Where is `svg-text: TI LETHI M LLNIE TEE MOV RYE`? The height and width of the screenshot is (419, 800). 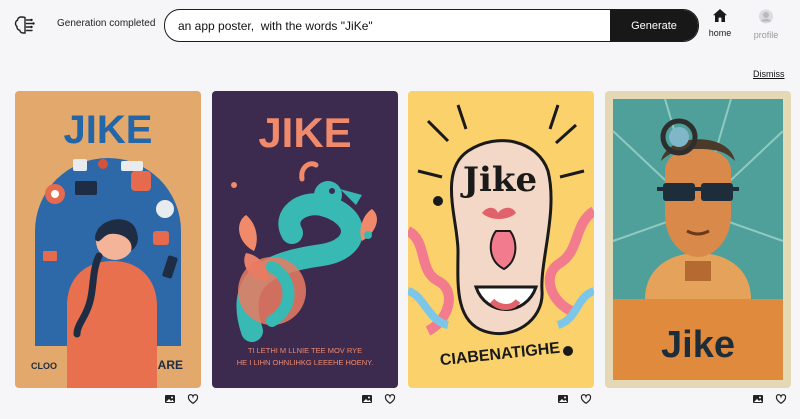 svg-text: TI LETHI M LLNIE TEE MOV RYE is located at coordinates (305, 350).